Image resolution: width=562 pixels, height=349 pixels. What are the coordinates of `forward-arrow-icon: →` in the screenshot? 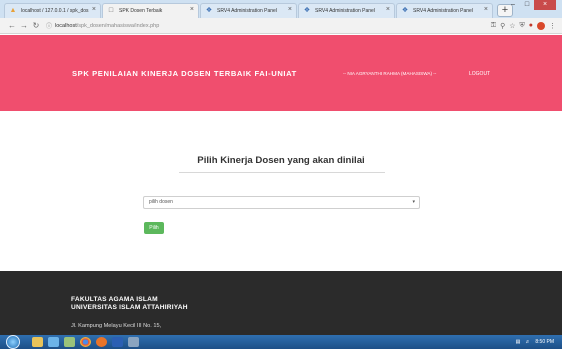 It's located at (24, 25).